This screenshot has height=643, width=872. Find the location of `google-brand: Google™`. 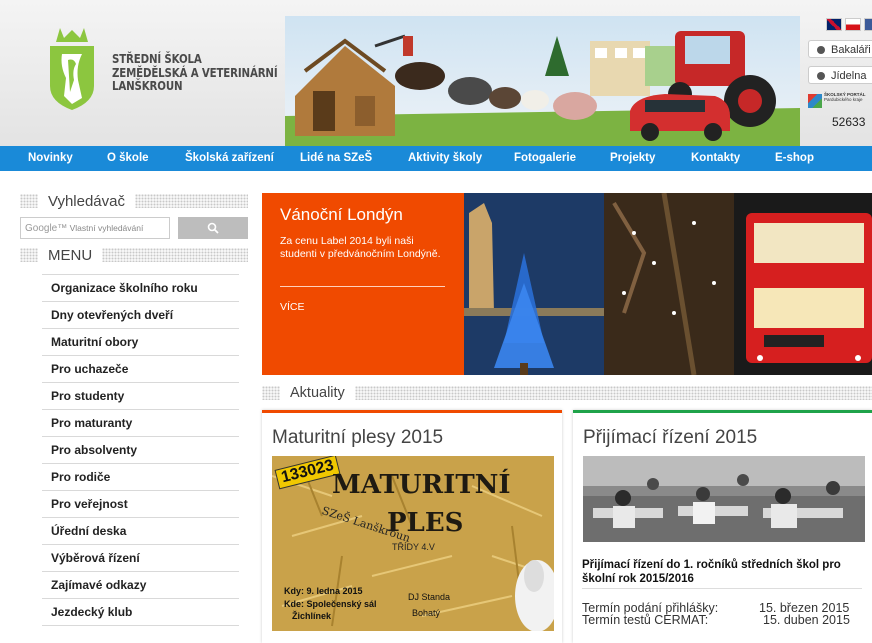

google-brand: Google™ is located at coordinates (46, 228).